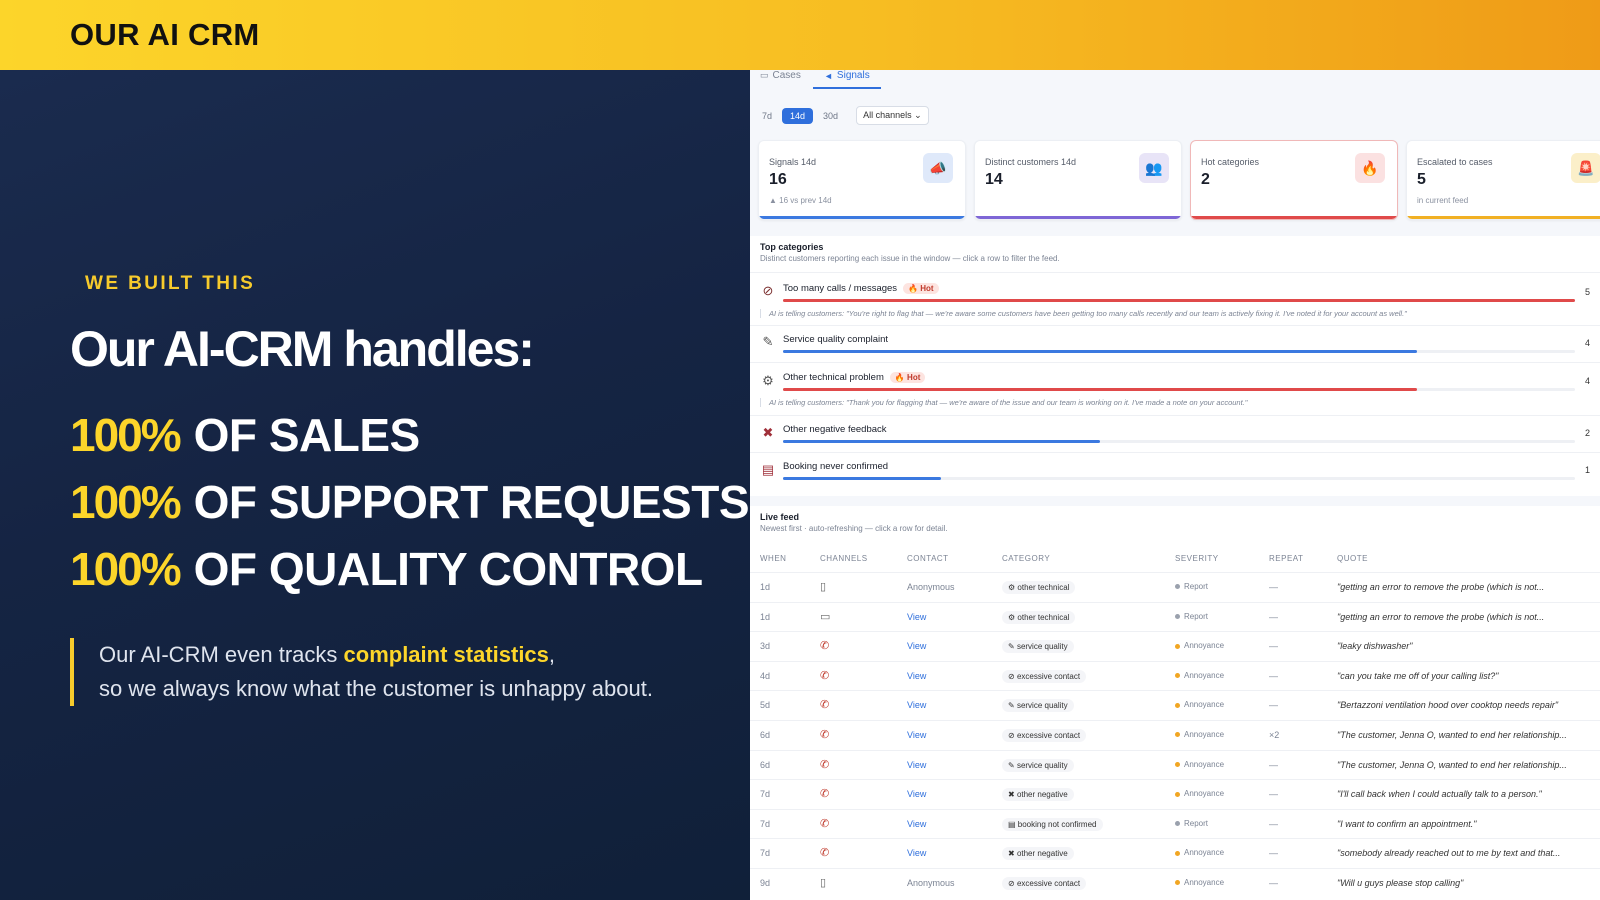  I want to click on section-title: Top categories, so click(792, 247).